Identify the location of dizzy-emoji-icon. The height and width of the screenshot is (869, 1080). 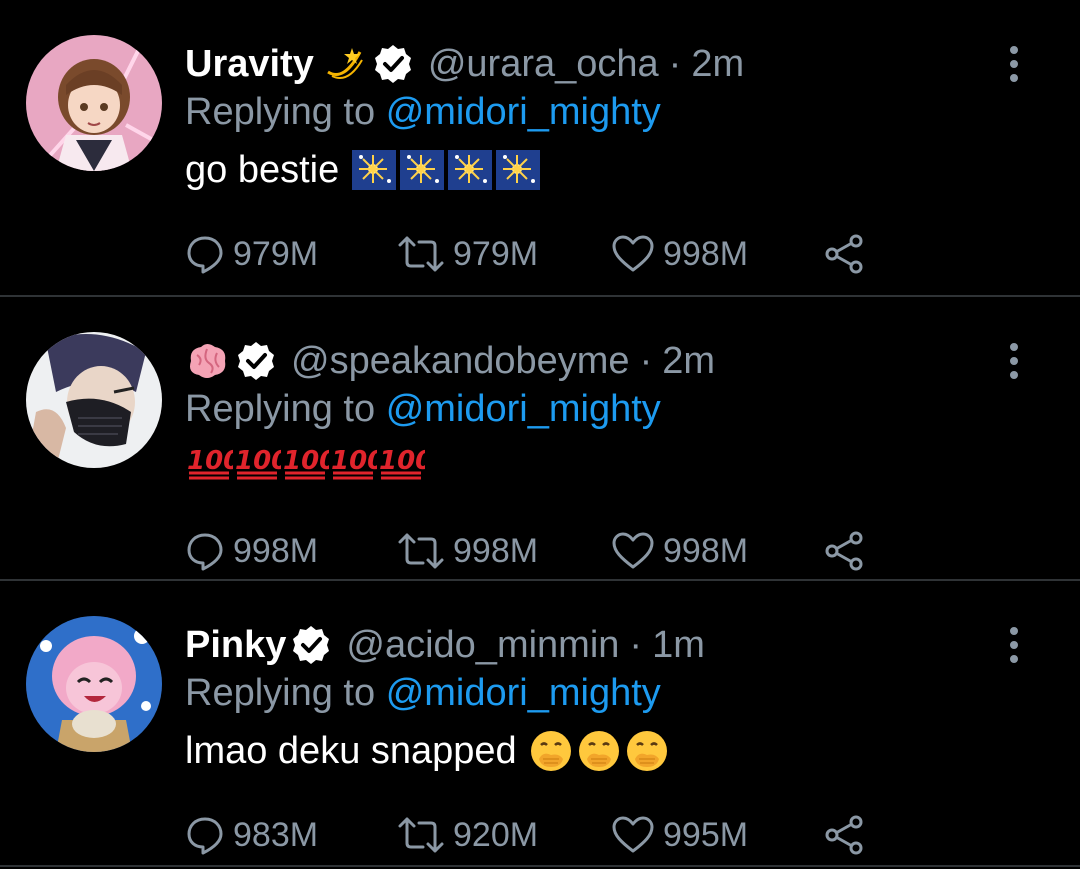
(344, 64).